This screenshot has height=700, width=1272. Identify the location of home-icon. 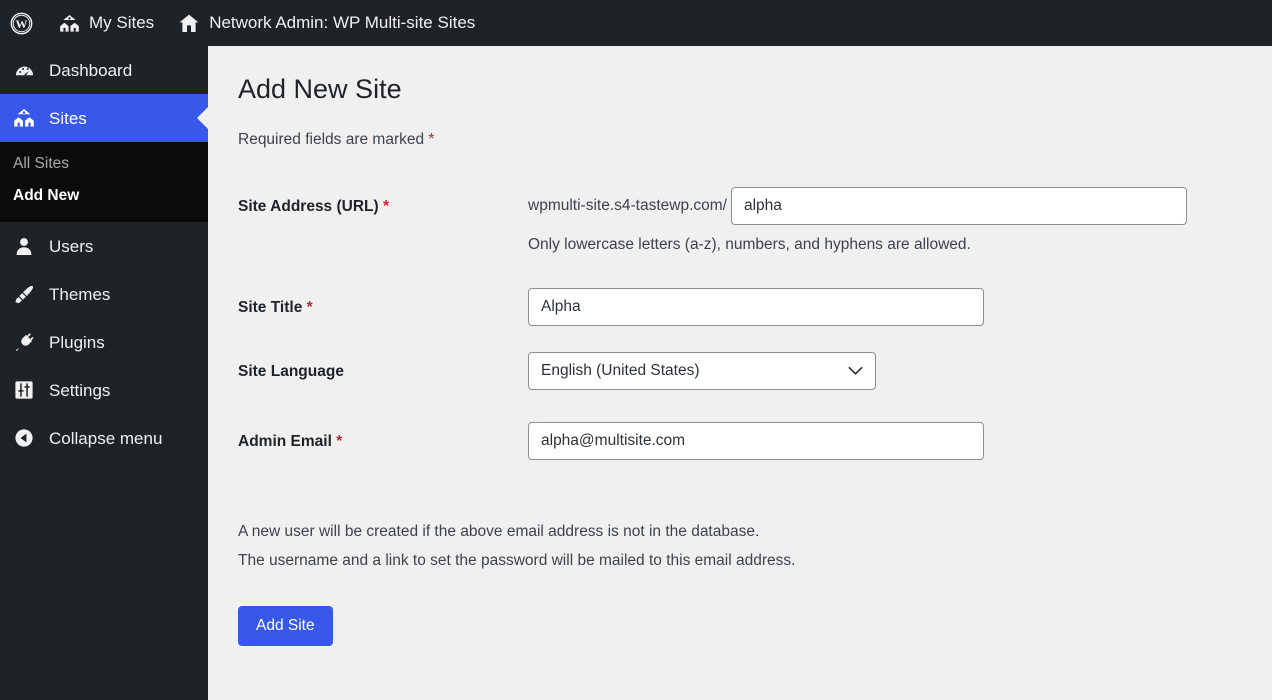
(189, 23).